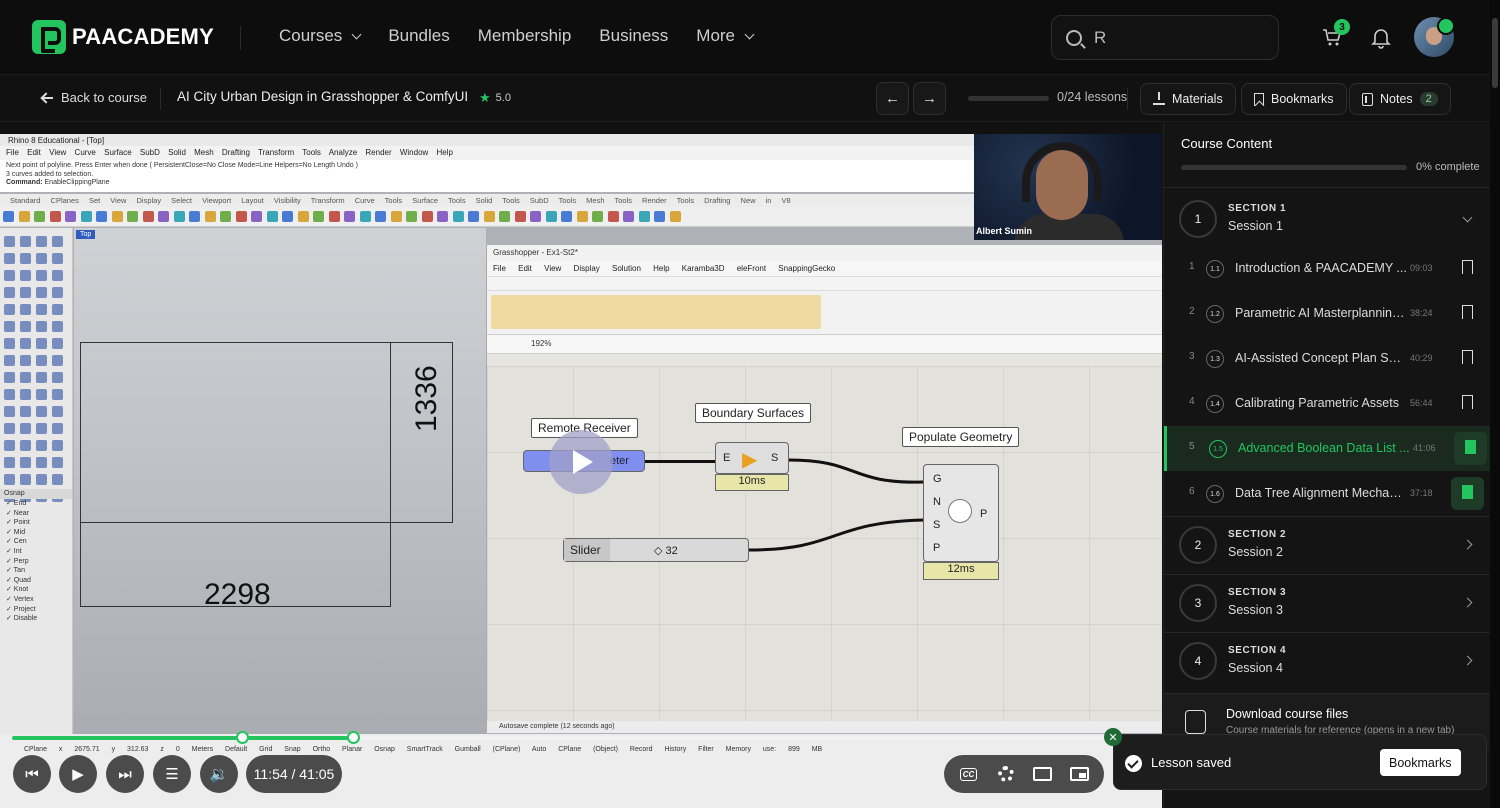 The image size is (1500, 808). What do you see at coordinates (961, 571) in the screenshot?
I see `timing-badge: 12ms` at bounding box center [961, 571].